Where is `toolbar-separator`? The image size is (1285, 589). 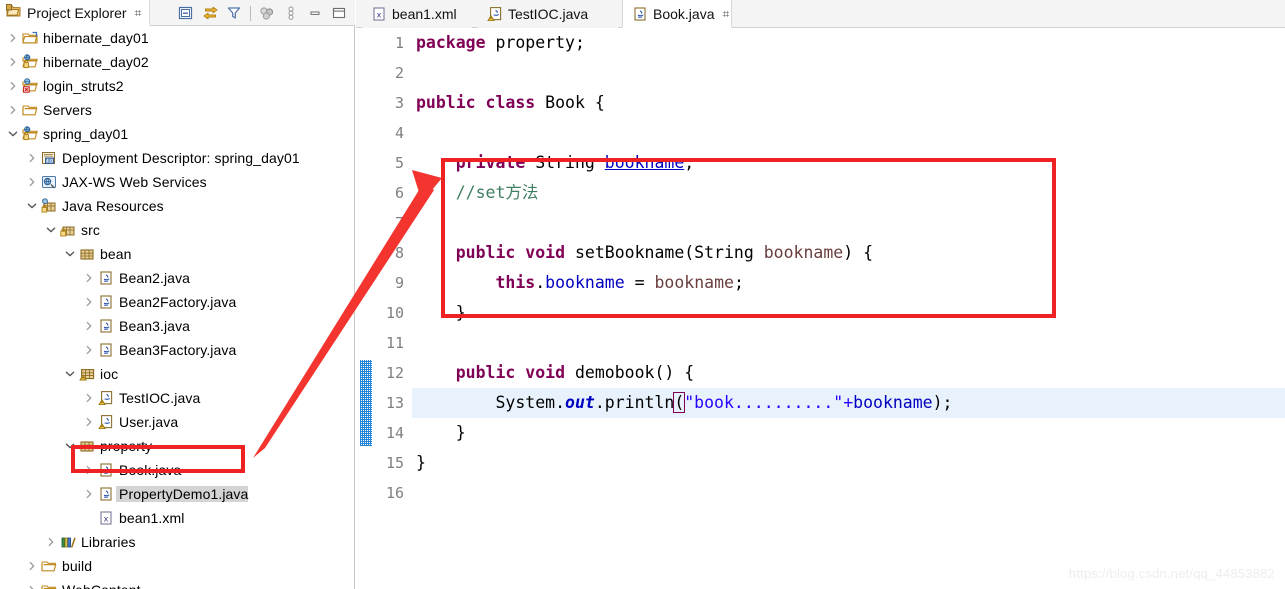
toolbar-separator is located at coordinates (250, 13).